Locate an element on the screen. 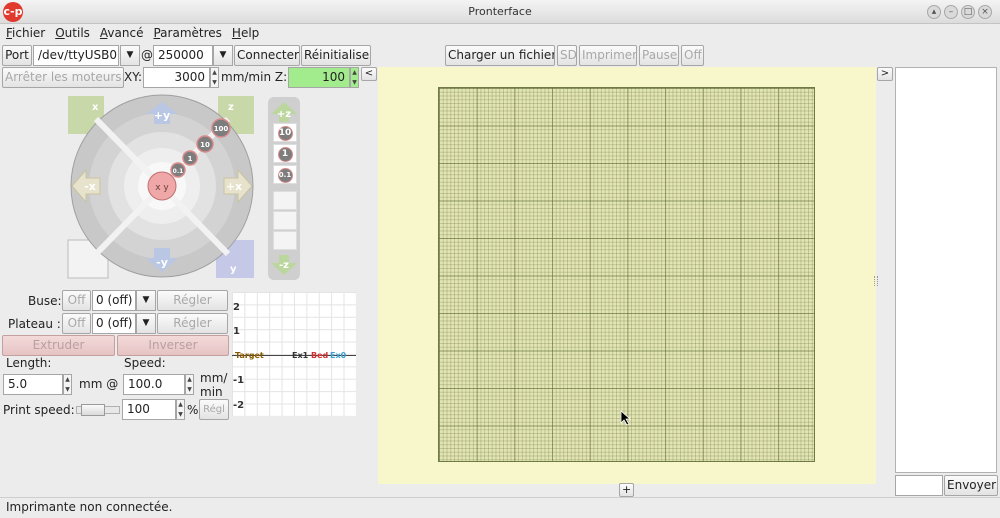 The image size is (1000, 518). load-file-button: Charger un fichier is located at coordinates (500, 55).